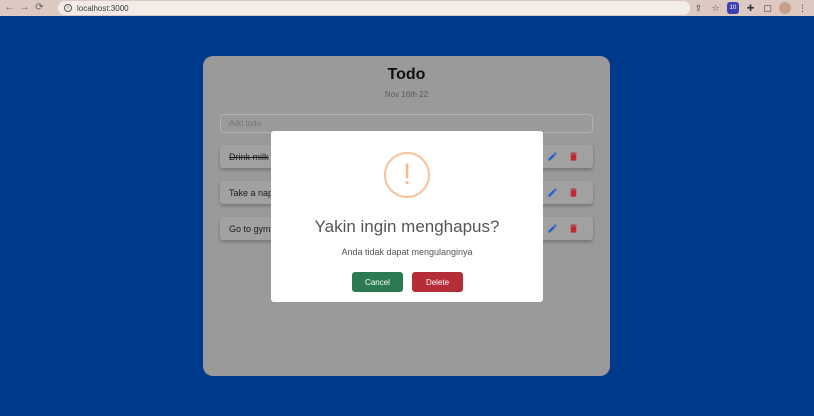 The height and width of the screenshot is (416, 814). What do you see at coordinates (24, 8) in the screenshot?
I see `forward-icon: →` at bounding box center [24, 8].